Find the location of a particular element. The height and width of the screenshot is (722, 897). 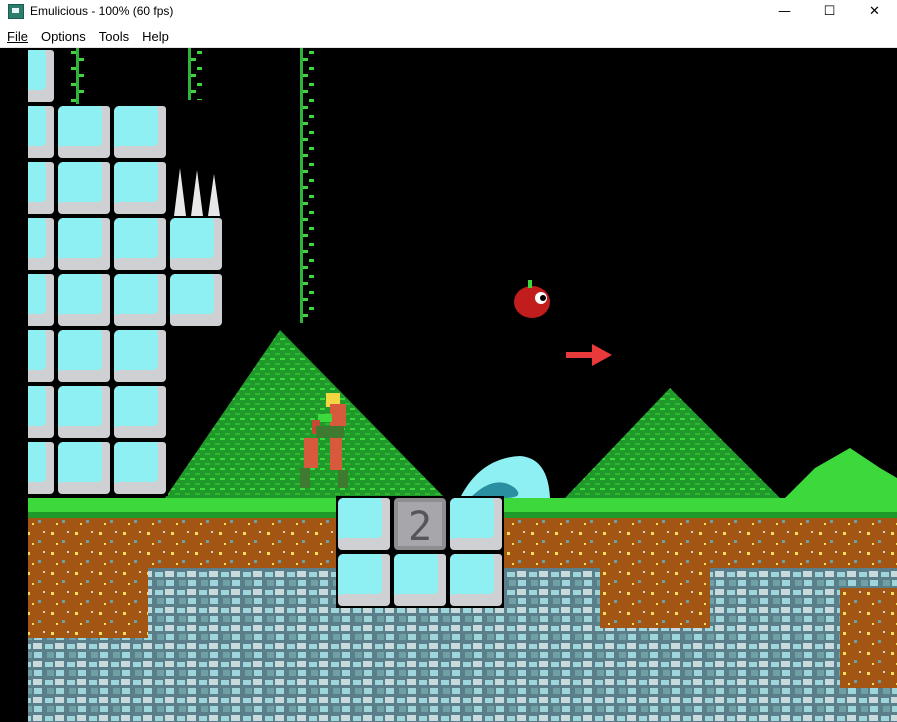

minimize-button: — is located at coordinates (784, 11).